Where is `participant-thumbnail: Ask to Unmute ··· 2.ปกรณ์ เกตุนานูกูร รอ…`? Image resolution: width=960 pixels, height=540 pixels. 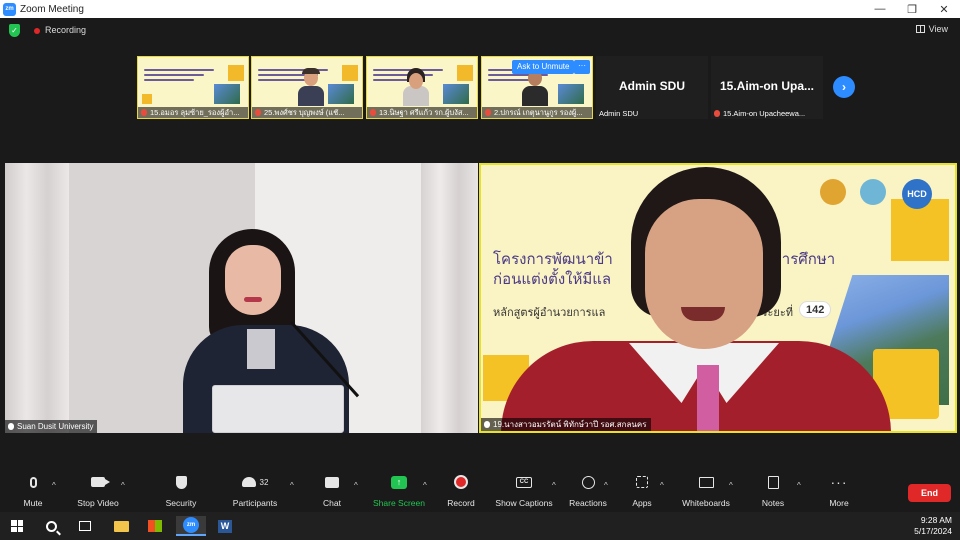
participant-thumbnail: Ask to Unmute ··· 2.ปกรณ์ เกตุนานูกูร รอ… is located at coordinates (537, 87).